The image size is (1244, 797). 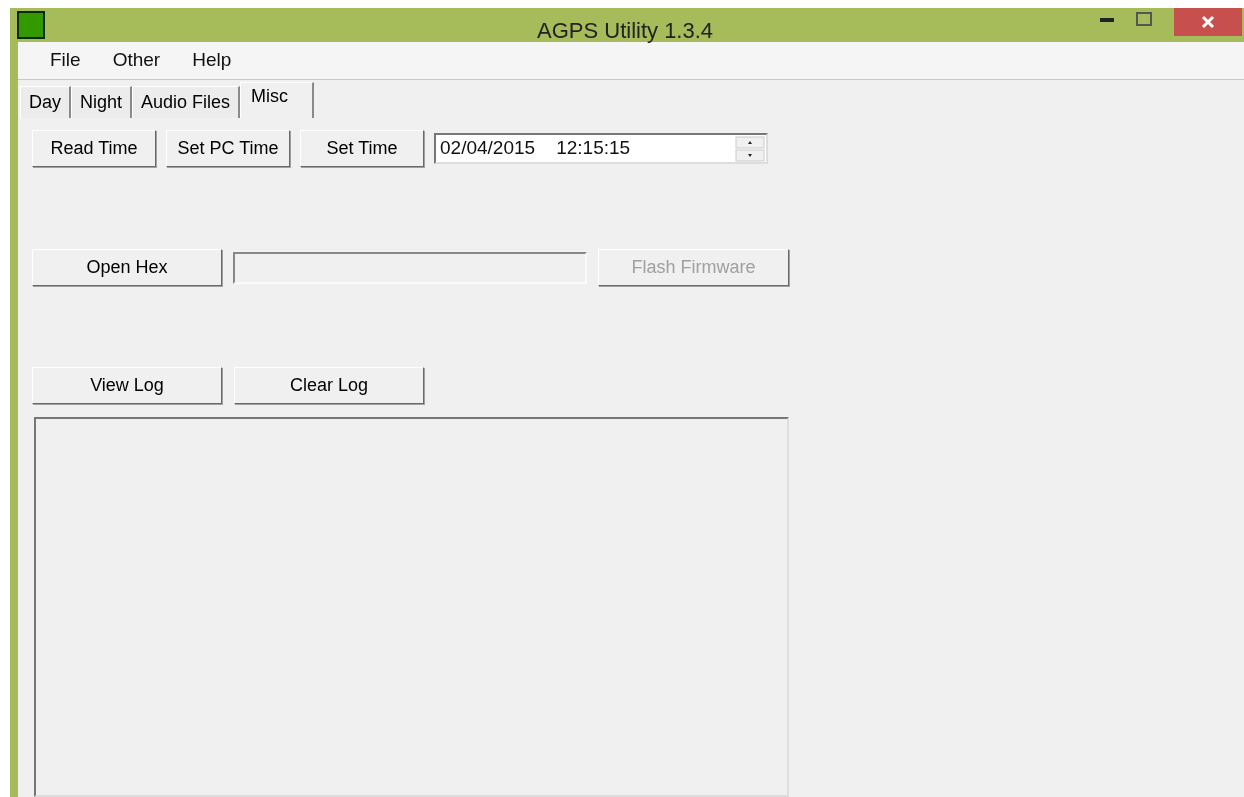 I want to click on button: Set PC Time, so click(x=228, y=148).